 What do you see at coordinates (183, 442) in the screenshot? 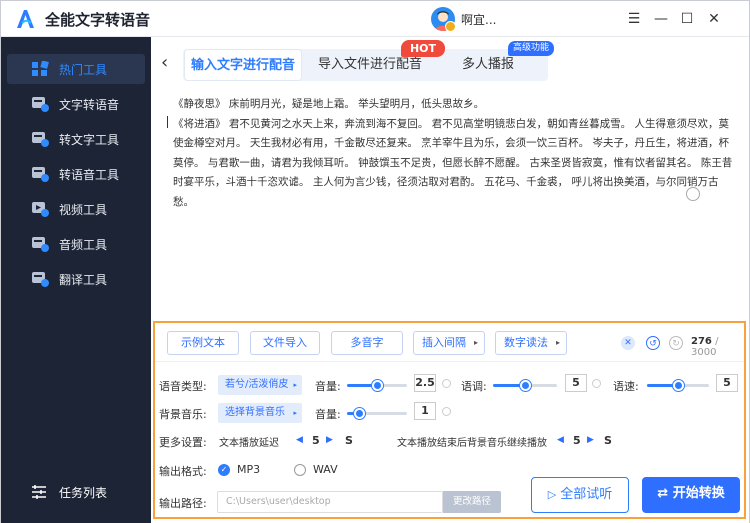
I see `more-settings-label: 更多设置:` at bounding box center [183, 442].